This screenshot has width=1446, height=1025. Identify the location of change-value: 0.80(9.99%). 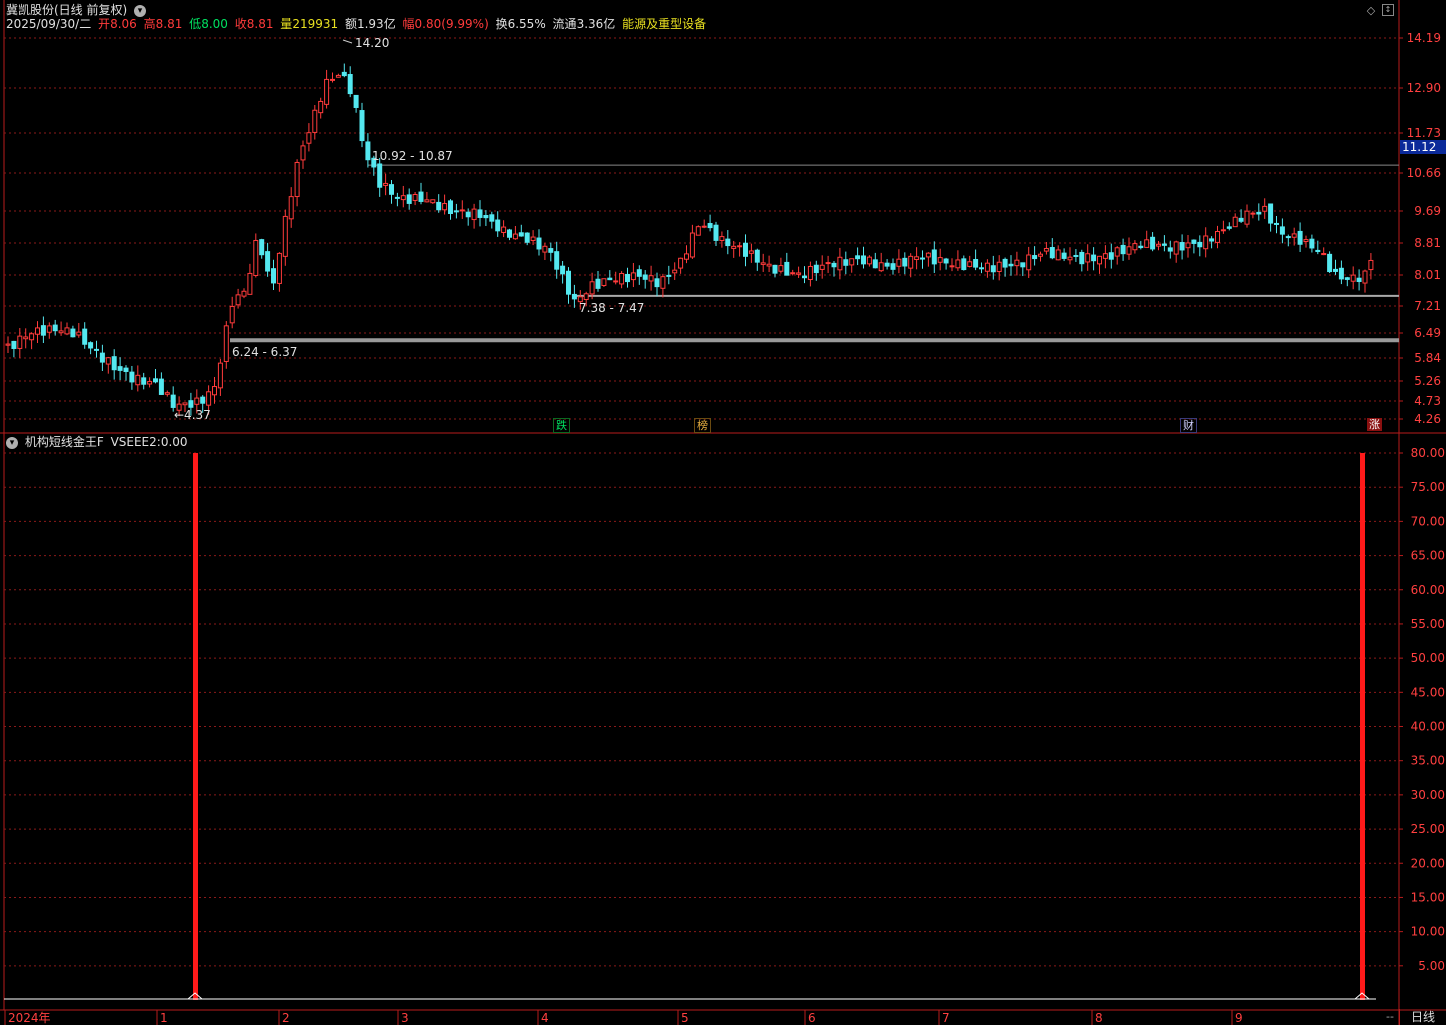
(451, 24).